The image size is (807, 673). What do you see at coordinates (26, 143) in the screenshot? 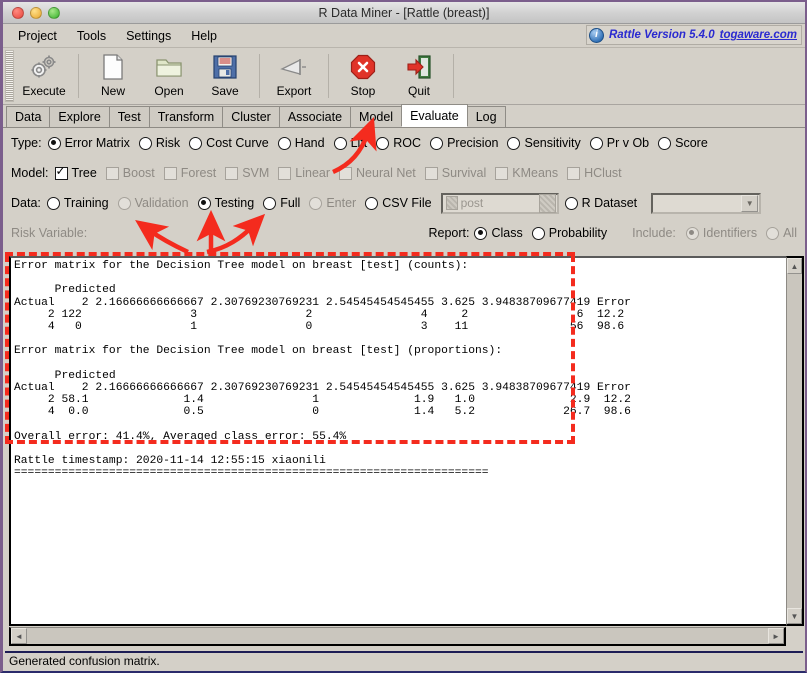
I see `type-row-label: Type:` at bounding box center [26, 143].